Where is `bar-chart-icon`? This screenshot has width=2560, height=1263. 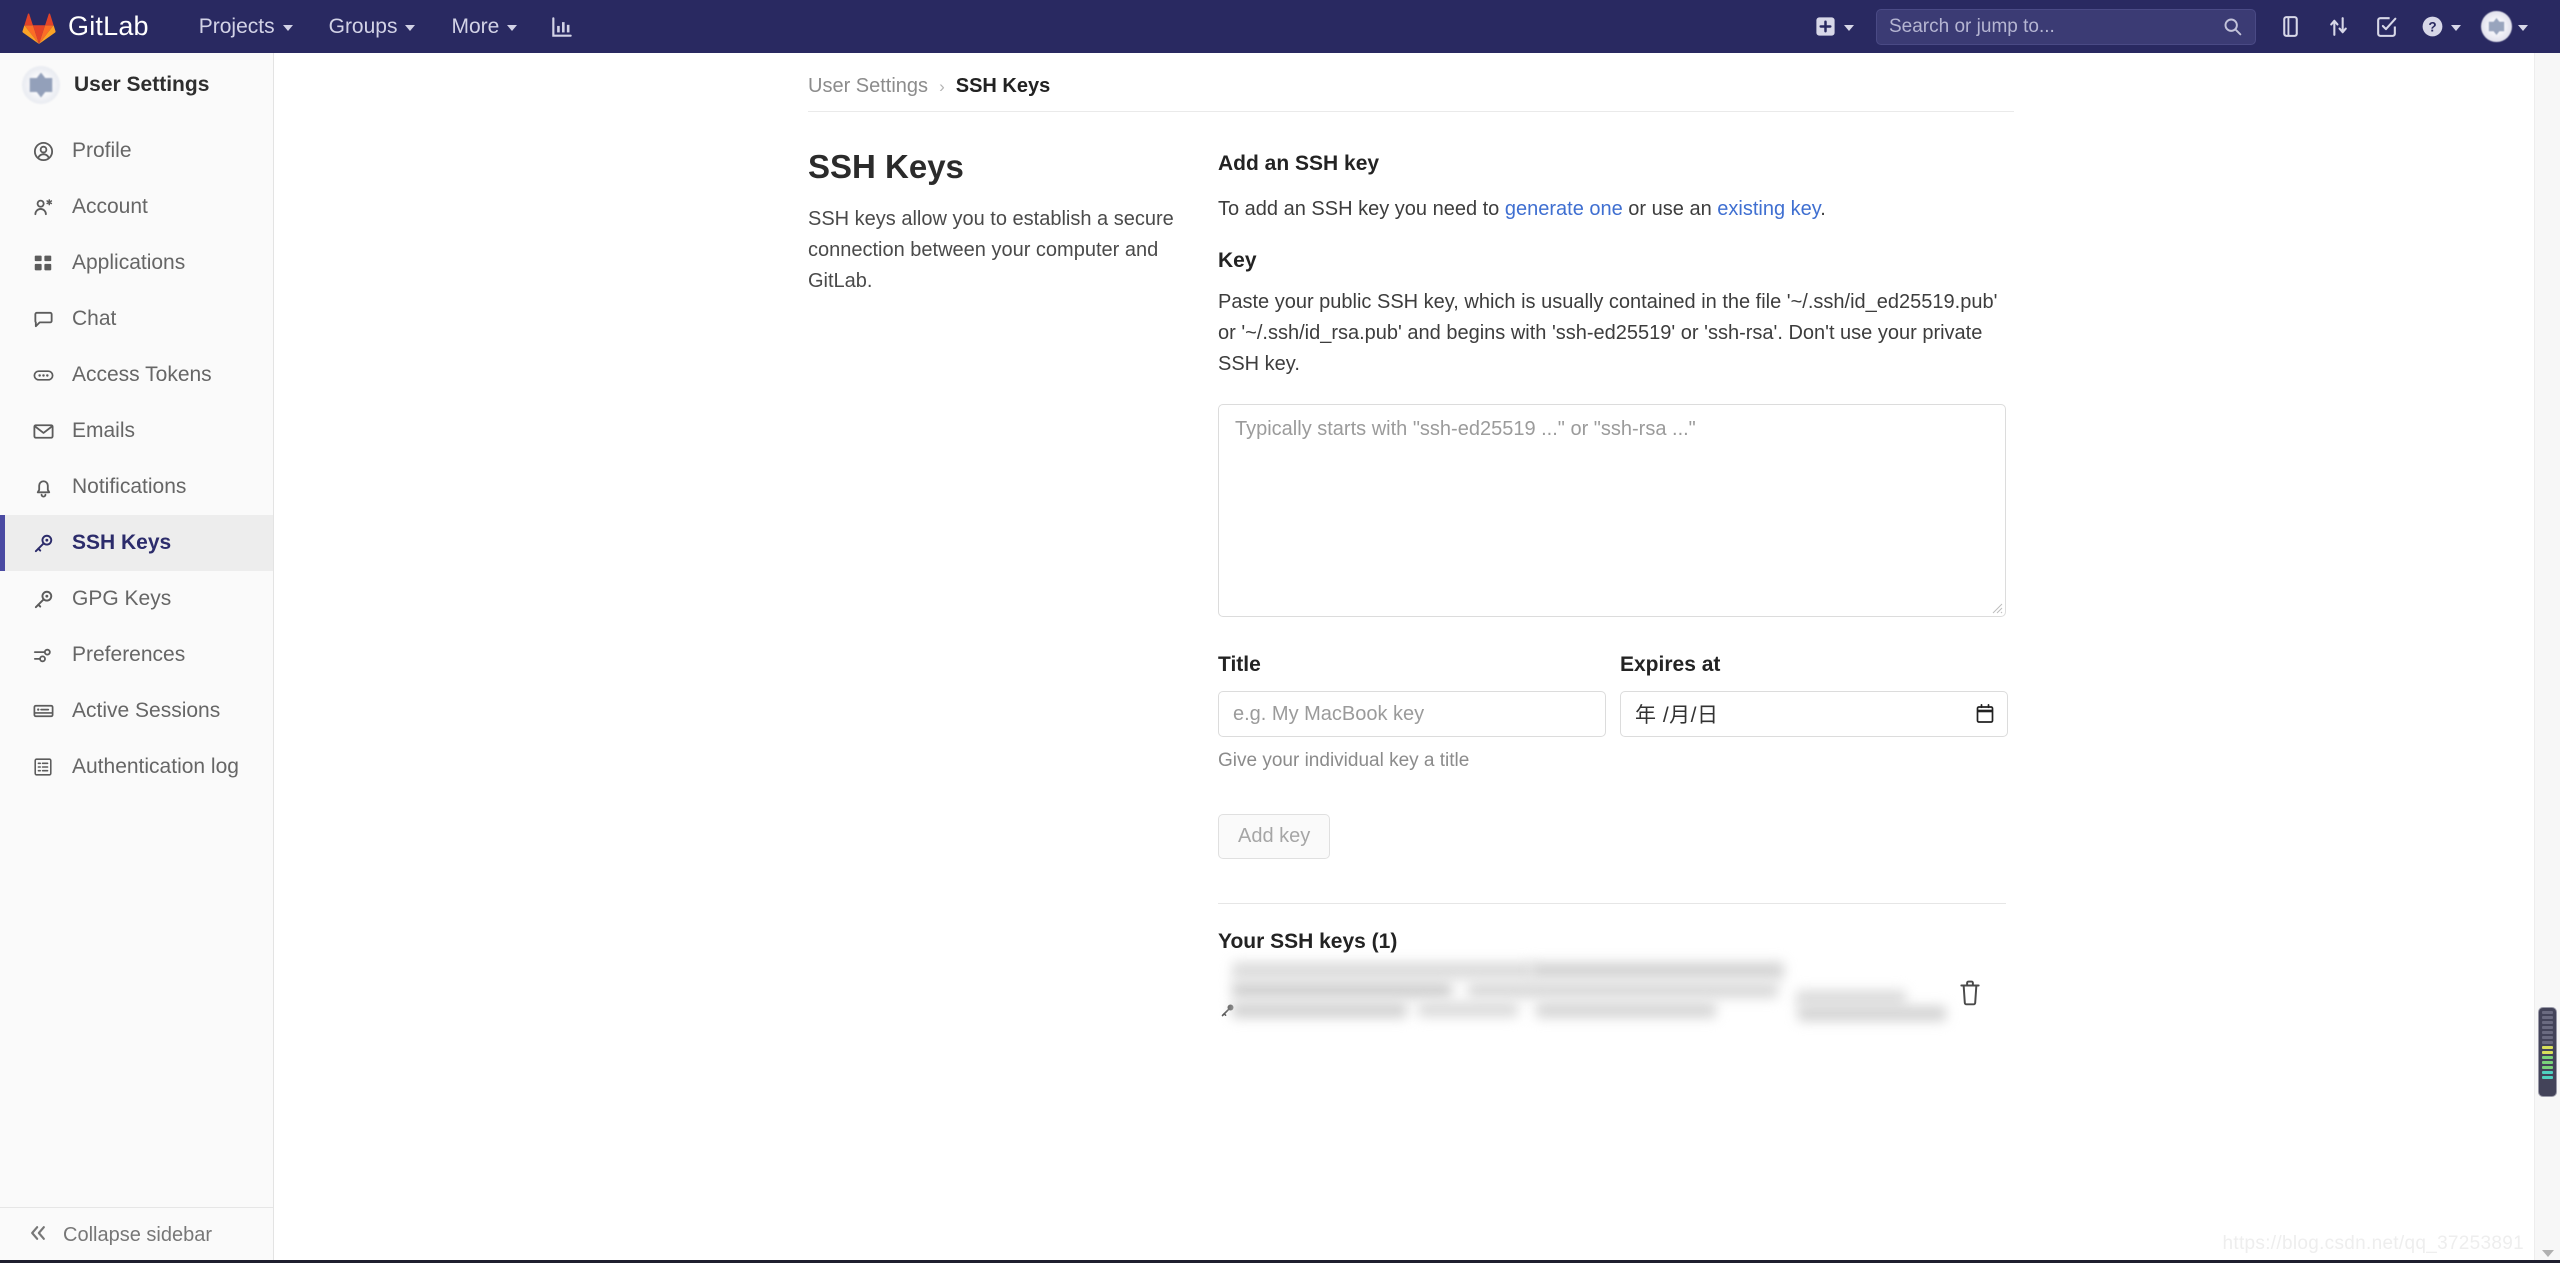 bar-chart-icon is located at coordinates (562, 26).